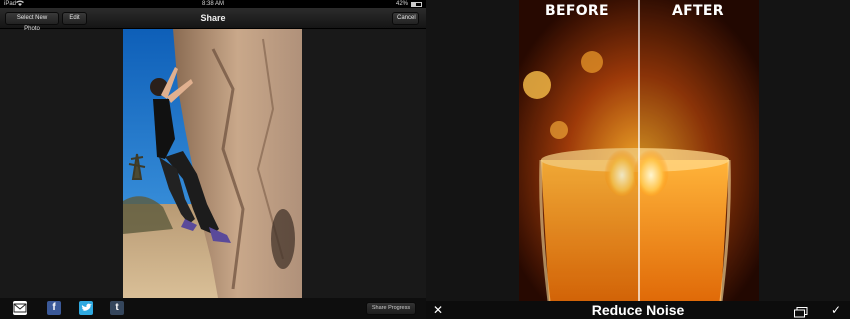 This screenshot has width=850, height=319. Describe the element at coordinates (577, 11) in the screenshot. I see `before-label: BEFORE` at that location.